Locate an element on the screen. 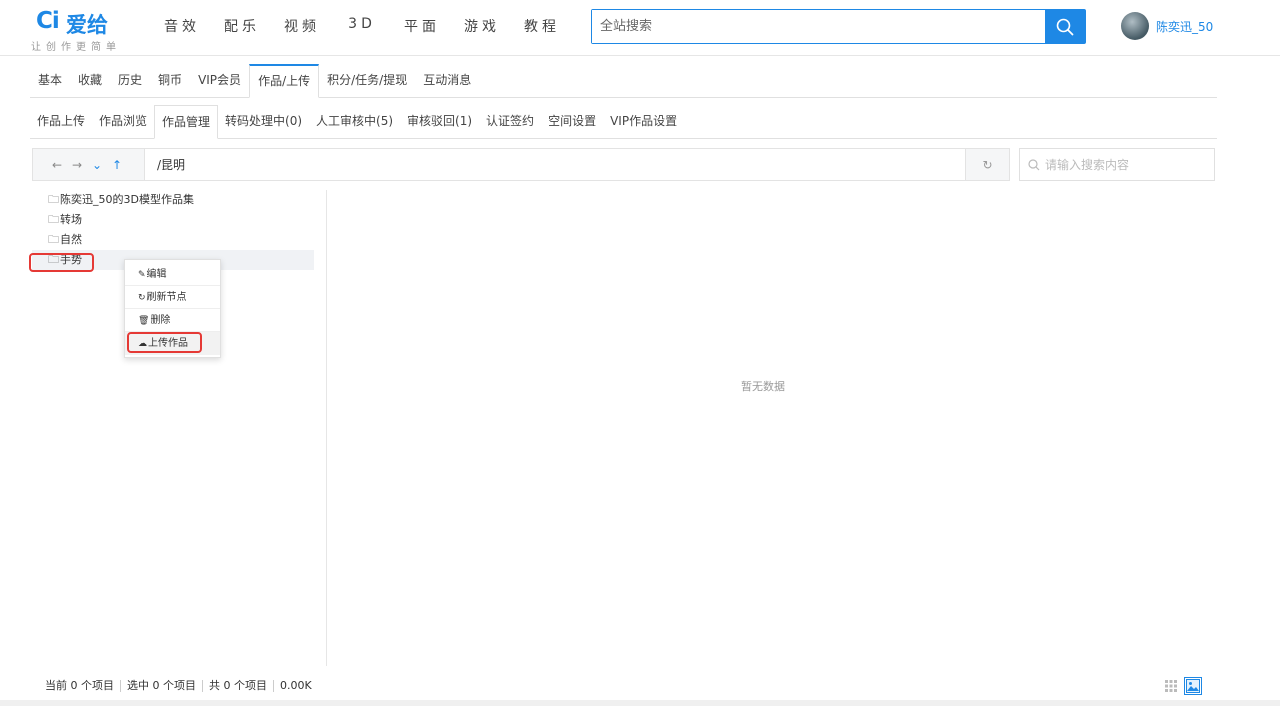 The image size is (1280, 706). site-logo: Ci 爱给 让创作更简单 is located at coordinates (80, 29).